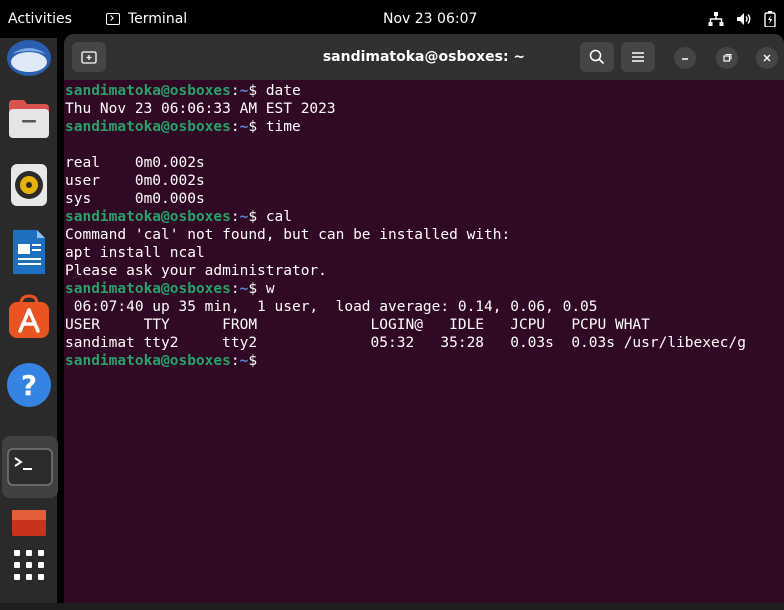  I want to click on thunderbird-launcher, so click(28, 60).